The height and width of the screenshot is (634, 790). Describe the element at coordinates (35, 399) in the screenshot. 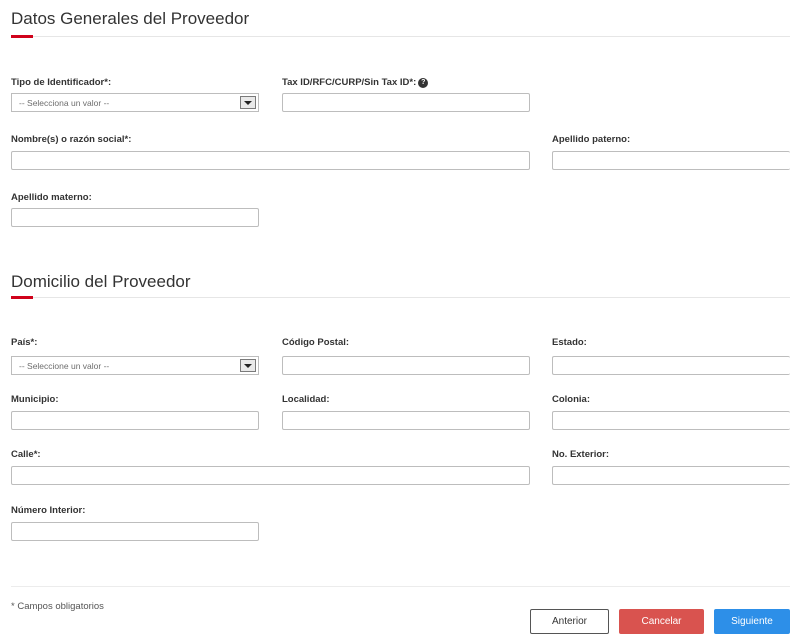

I see `municipio-label: Municipio:` at that location.